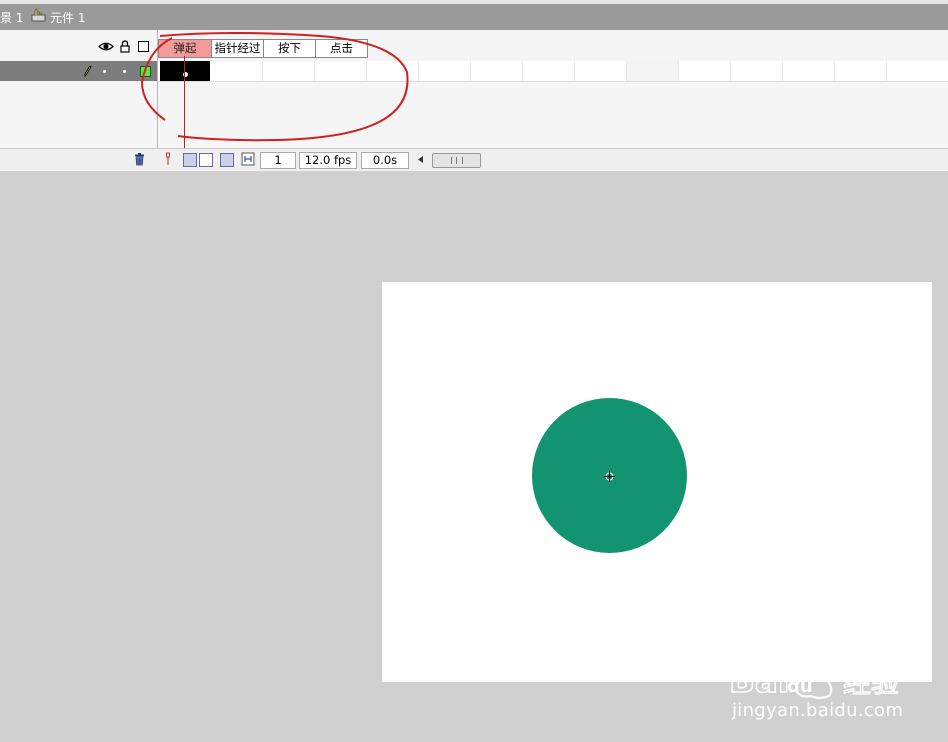 The height and width of the screenshot is (742, 948). I want to click on scroll-grip-icon, so click(457, 160).